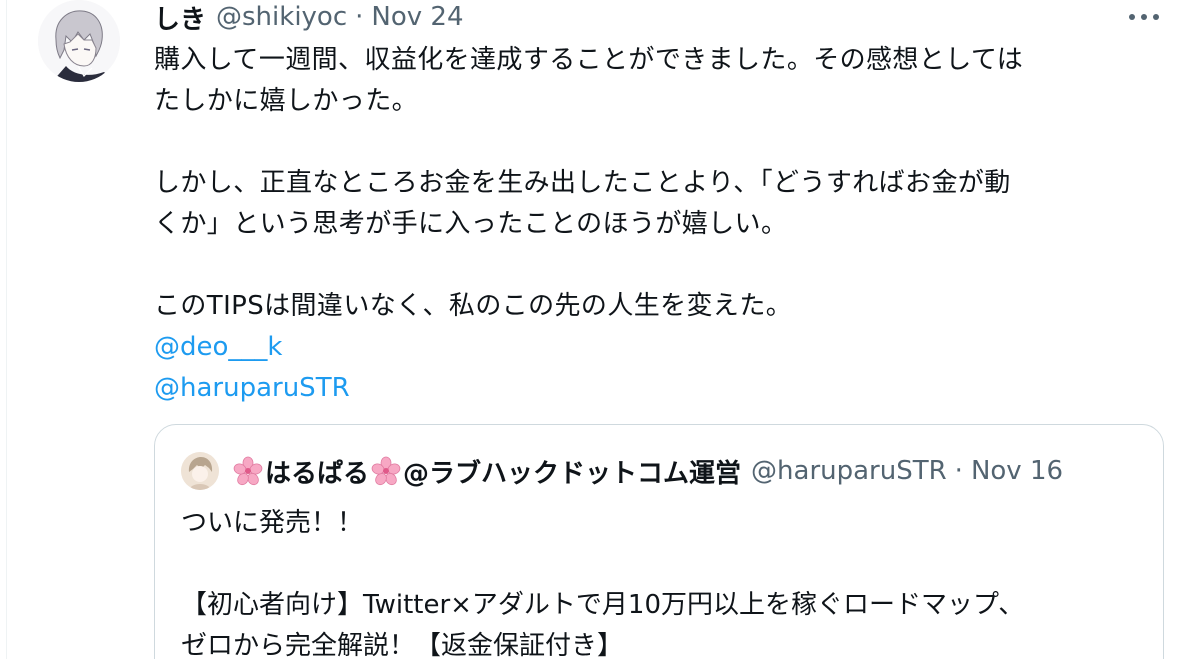 The height and width of the screenshot is (659, 1194). I want to click on quoted-user-handle: @haruparuSTR, so click(849, 471).